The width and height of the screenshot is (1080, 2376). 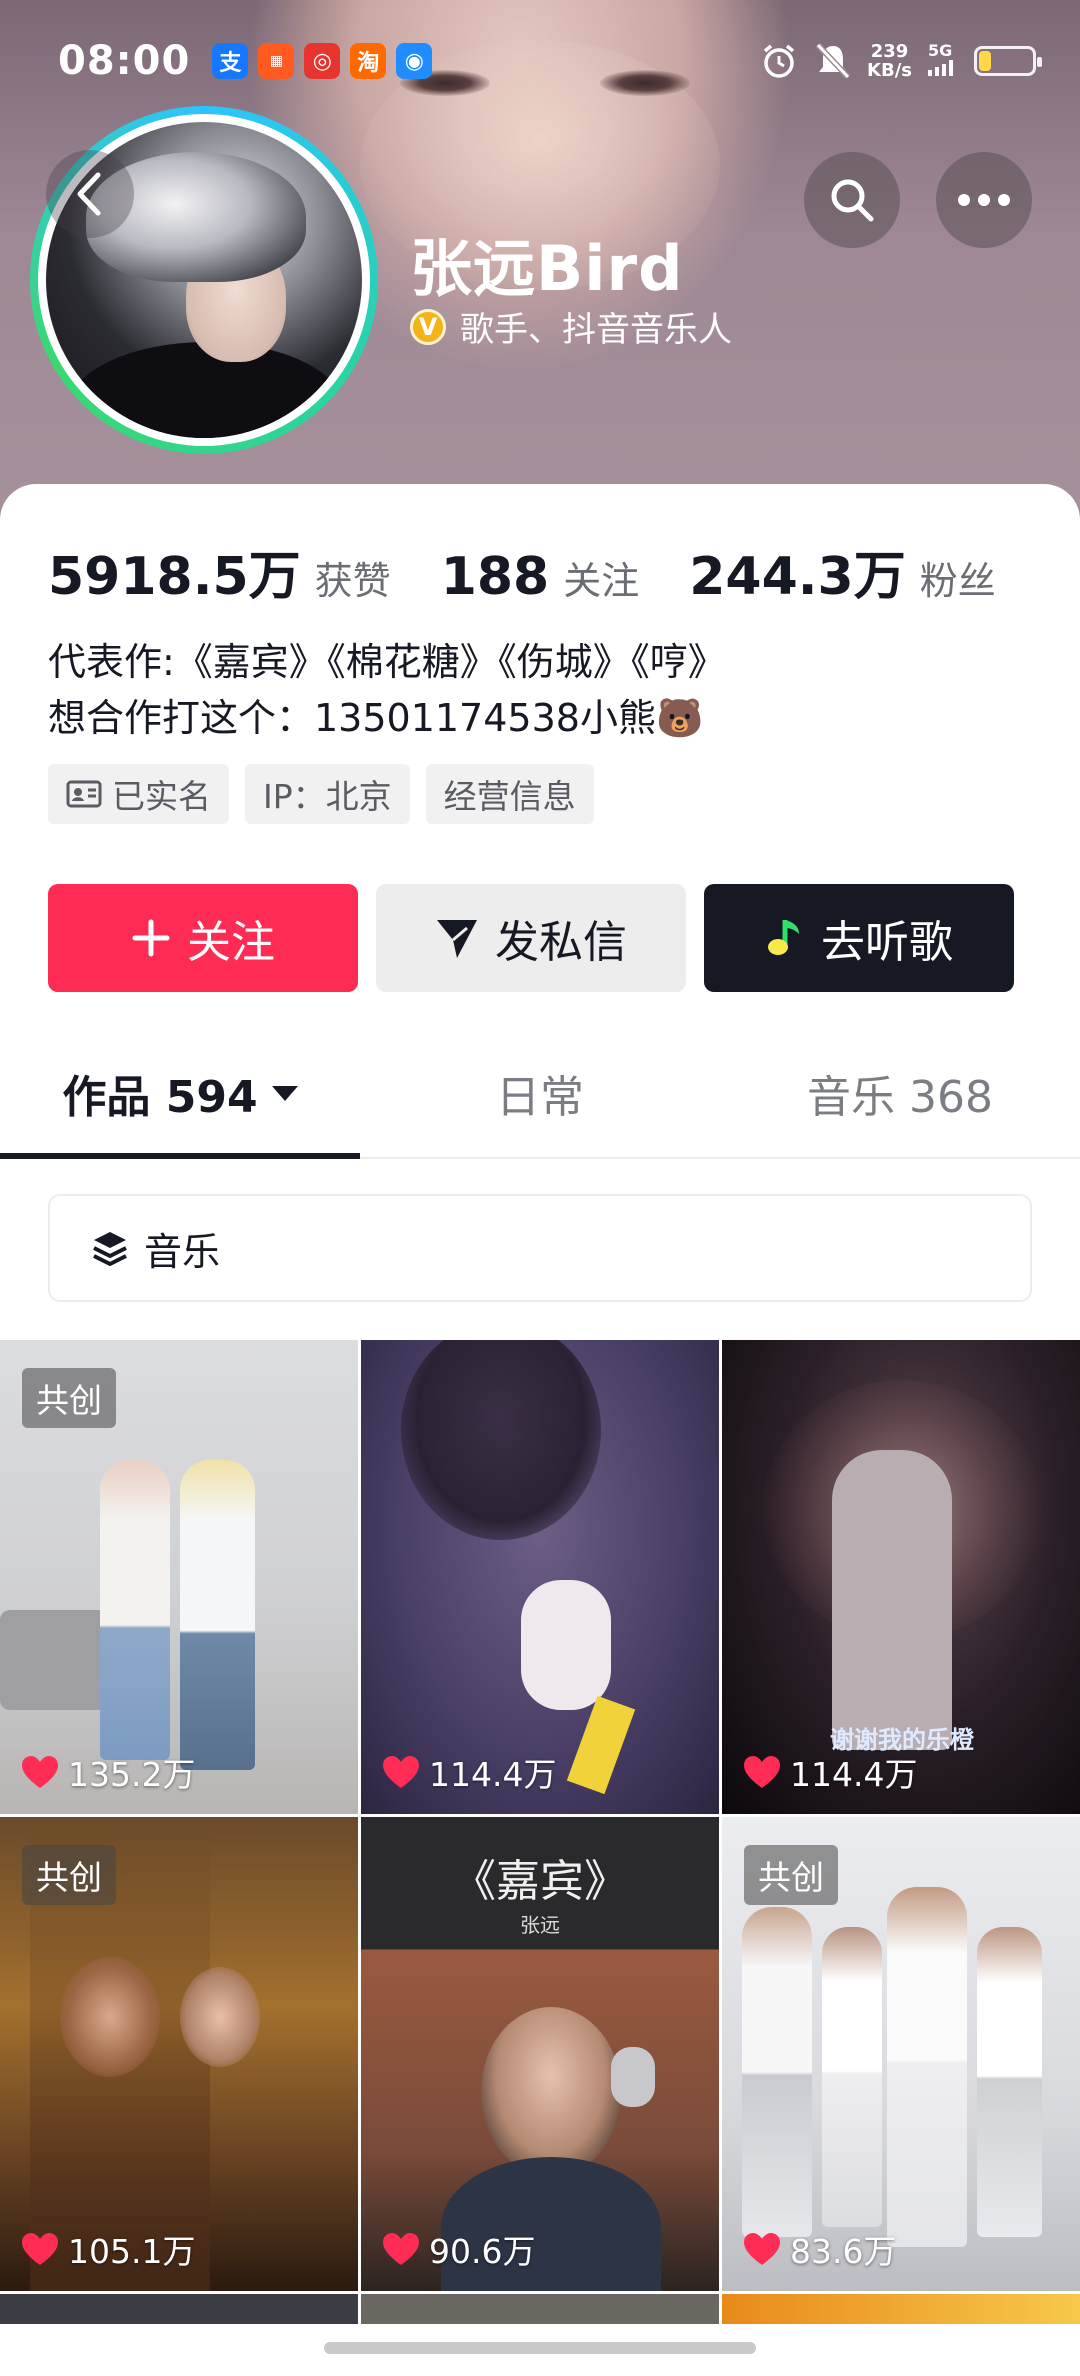 What do you see at coordinates (458, 2249) in the screenshot?
I see `video-likes: 90.6万` at bounding box center [458, 2249].